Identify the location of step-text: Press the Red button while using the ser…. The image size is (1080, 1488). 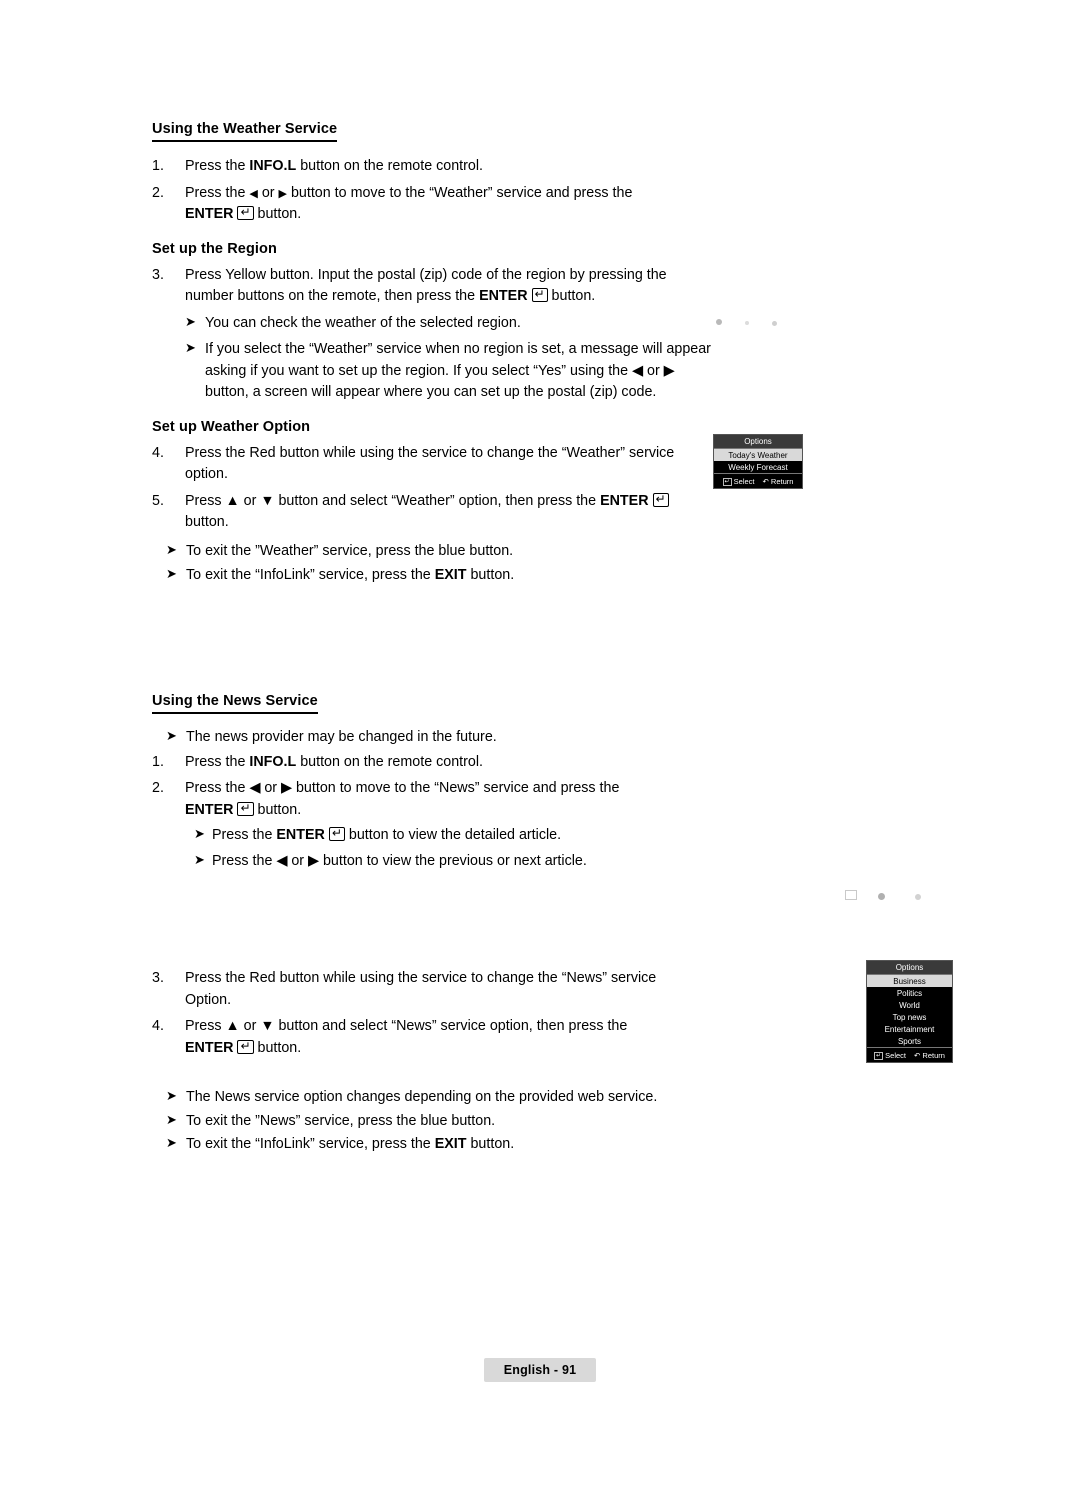
(430, 463).